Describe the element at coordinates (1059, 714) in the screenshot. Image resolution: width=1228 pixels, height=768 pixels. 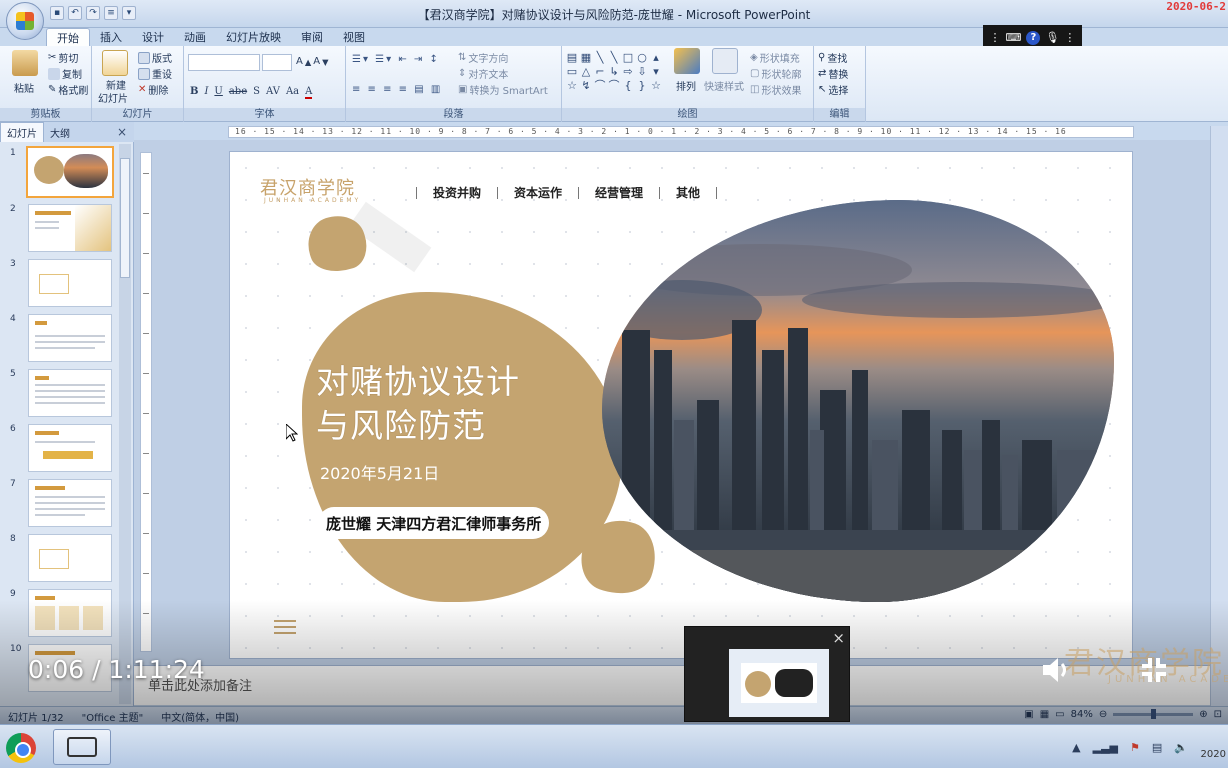
I see `slideshow-view-icon: ▭` at that location.